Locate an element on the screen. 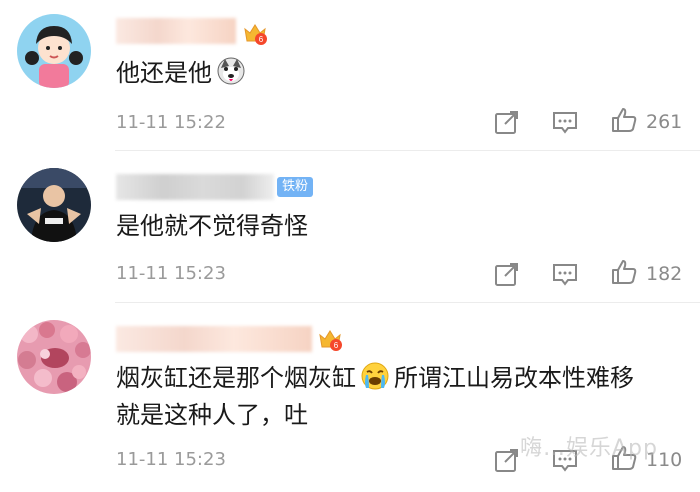 This screenshot has width=700, height=492. fan-badge: 铁粉 is located at coordinates (295, 187).